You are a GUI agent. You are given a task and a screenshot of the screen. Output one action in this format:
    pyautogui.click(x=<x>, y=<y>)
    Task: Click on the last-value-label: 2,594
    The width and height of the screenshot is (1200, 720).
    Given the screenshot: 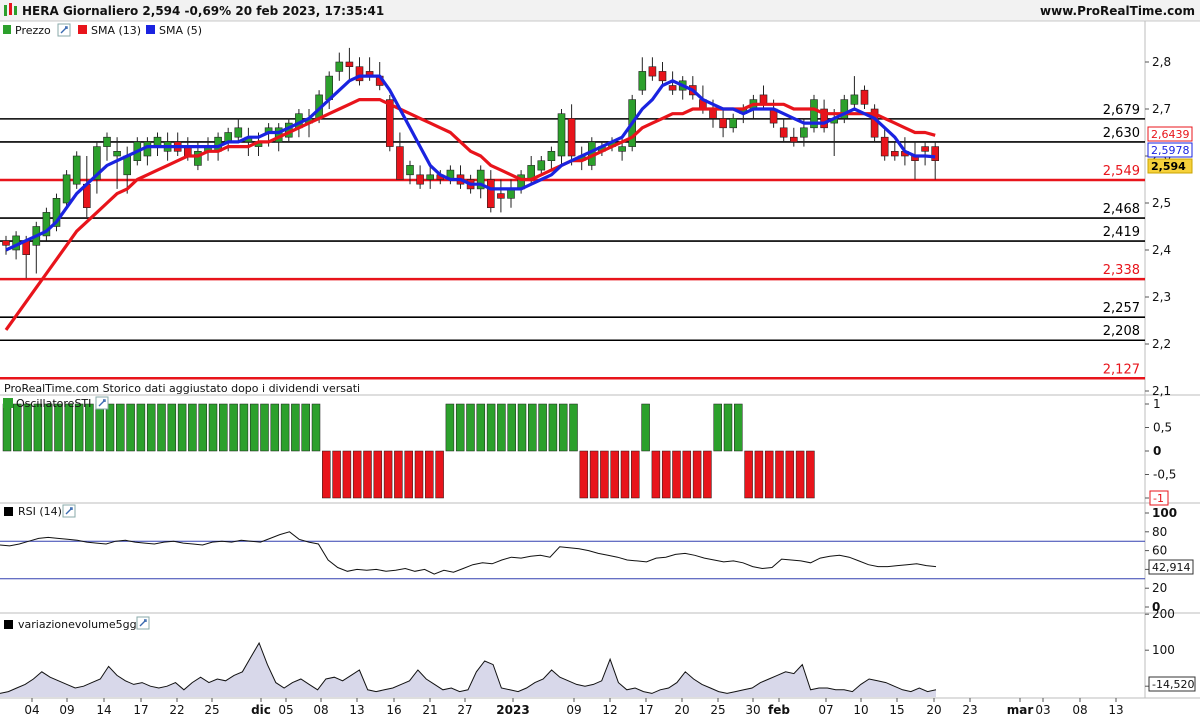 What is the action you would take?
    pyautogui.click(x=1168, y=166)
    